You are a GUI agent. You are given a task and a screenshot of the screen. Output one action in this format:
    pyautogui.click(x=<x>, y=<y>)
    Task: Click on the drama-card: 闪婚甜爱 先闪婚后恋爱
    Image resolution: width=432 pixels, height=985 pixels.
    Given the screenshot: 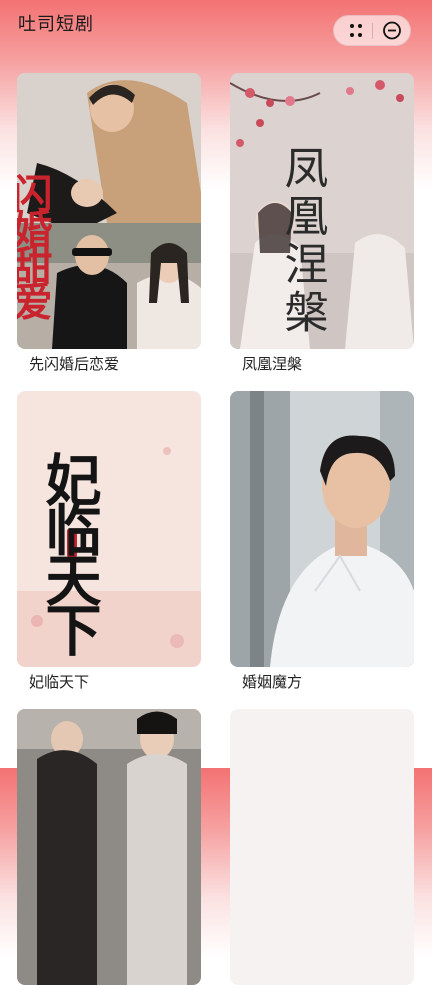 What is the action you would take?
    pyautogui.click(x=109, y=223)
    